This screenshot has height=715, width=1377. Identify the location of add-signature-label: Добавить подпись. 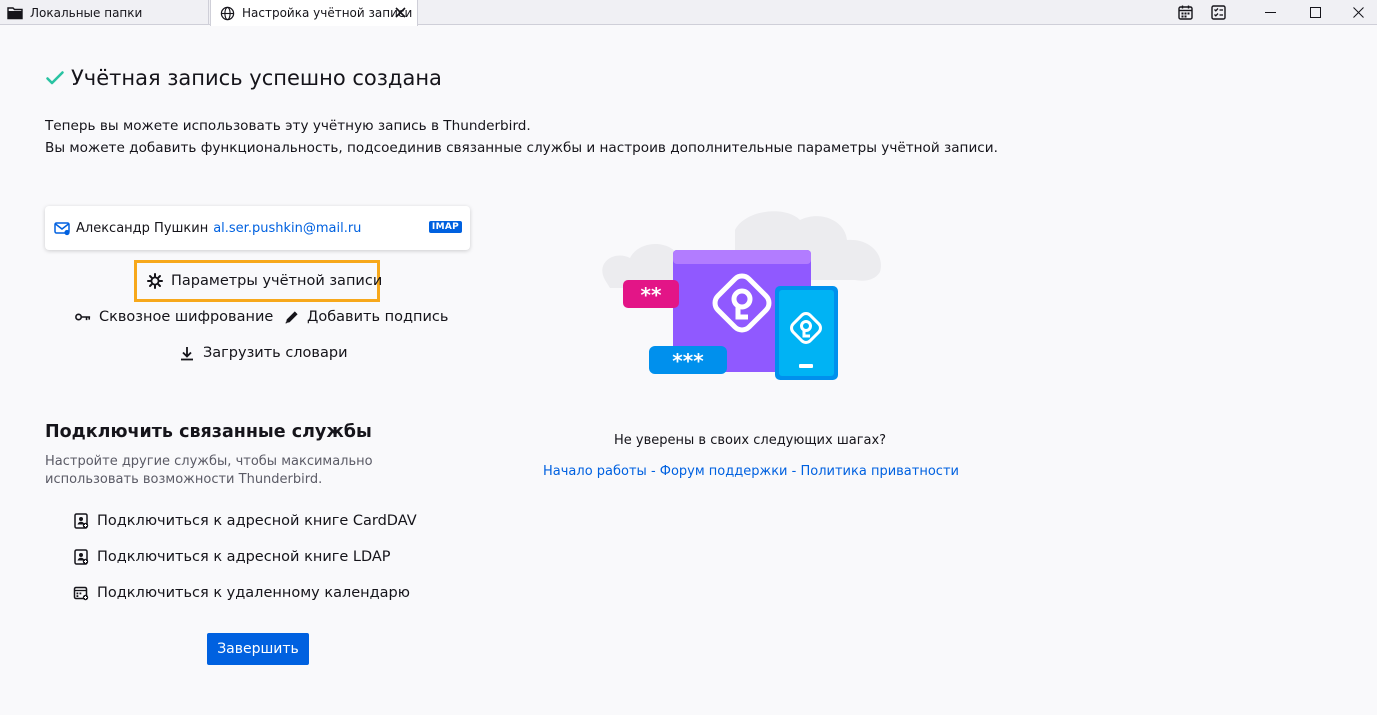
(378, 317).